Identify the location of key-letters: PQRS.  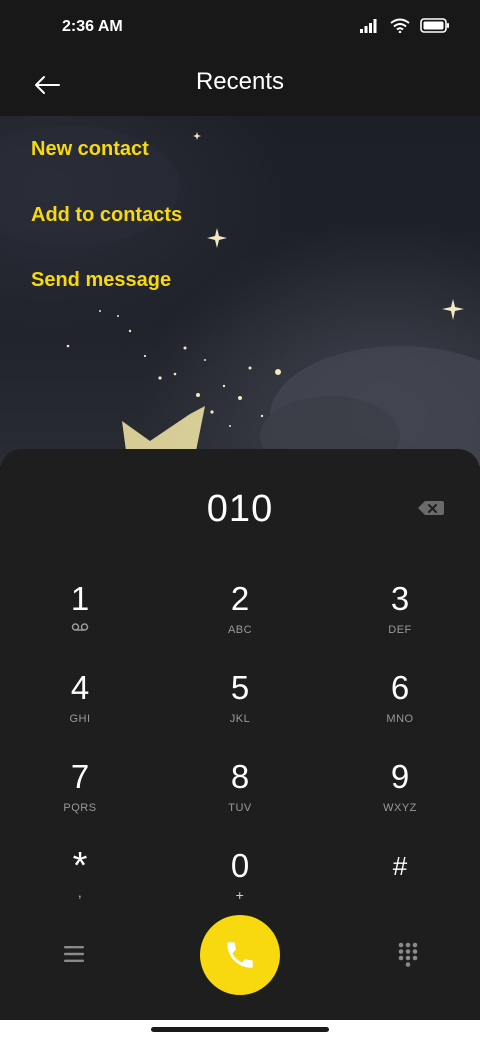
(80, 808).